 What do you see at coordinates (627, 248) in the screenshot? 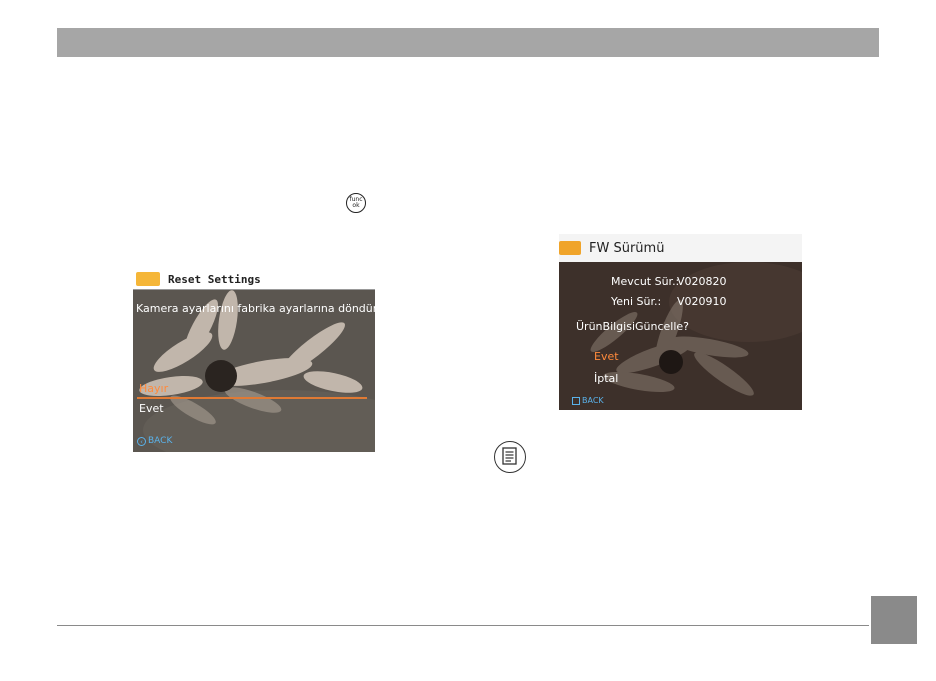
I see `screen-title: FW Sürümü` at bounding box center [627, 248].